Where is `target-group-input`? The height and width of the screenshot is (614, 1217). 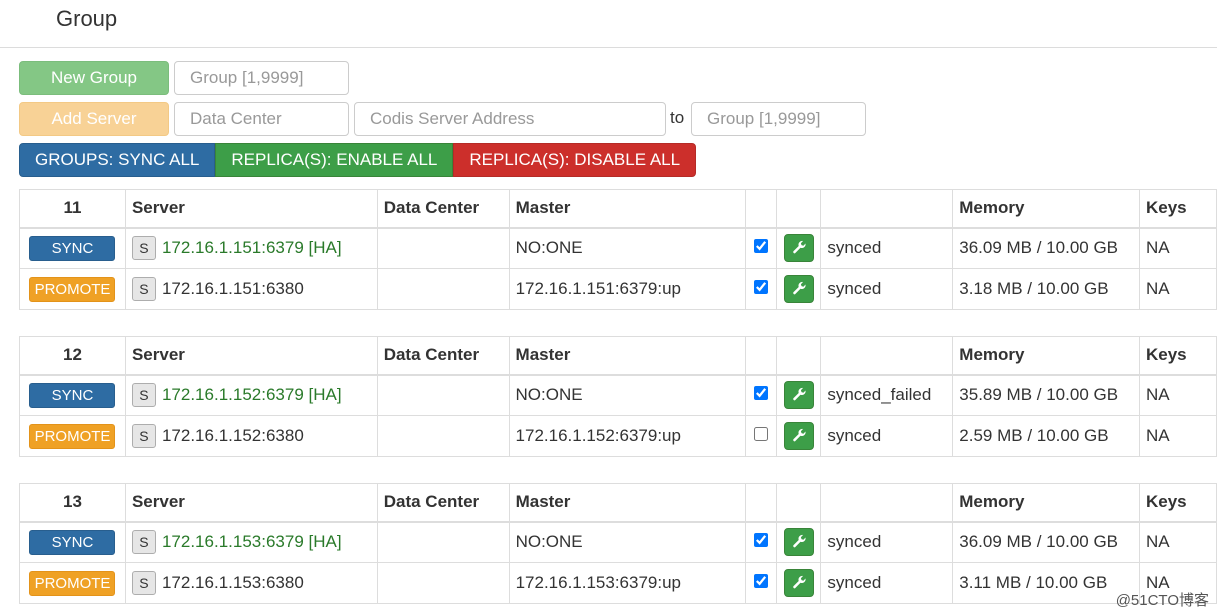 target-group-input is located at coordinates (778, 119).